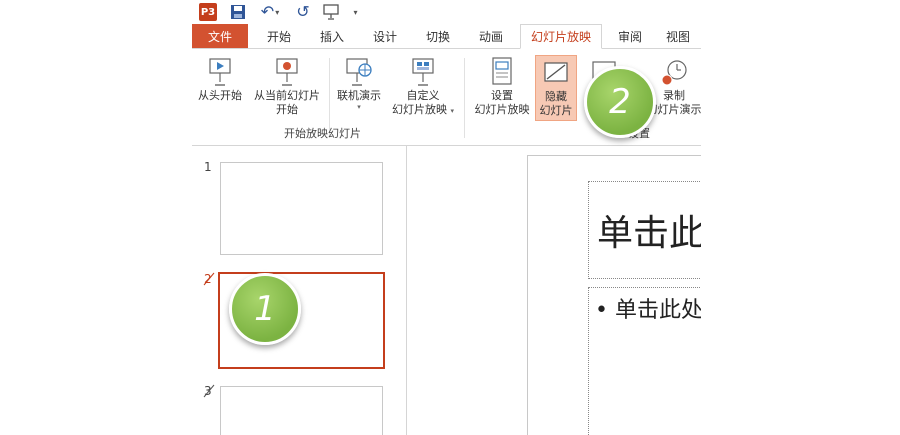  What do you see at coordinates (630, 36) in the screenshot?
I see `tab-review: 审阅` at bounding box center [630, 36].